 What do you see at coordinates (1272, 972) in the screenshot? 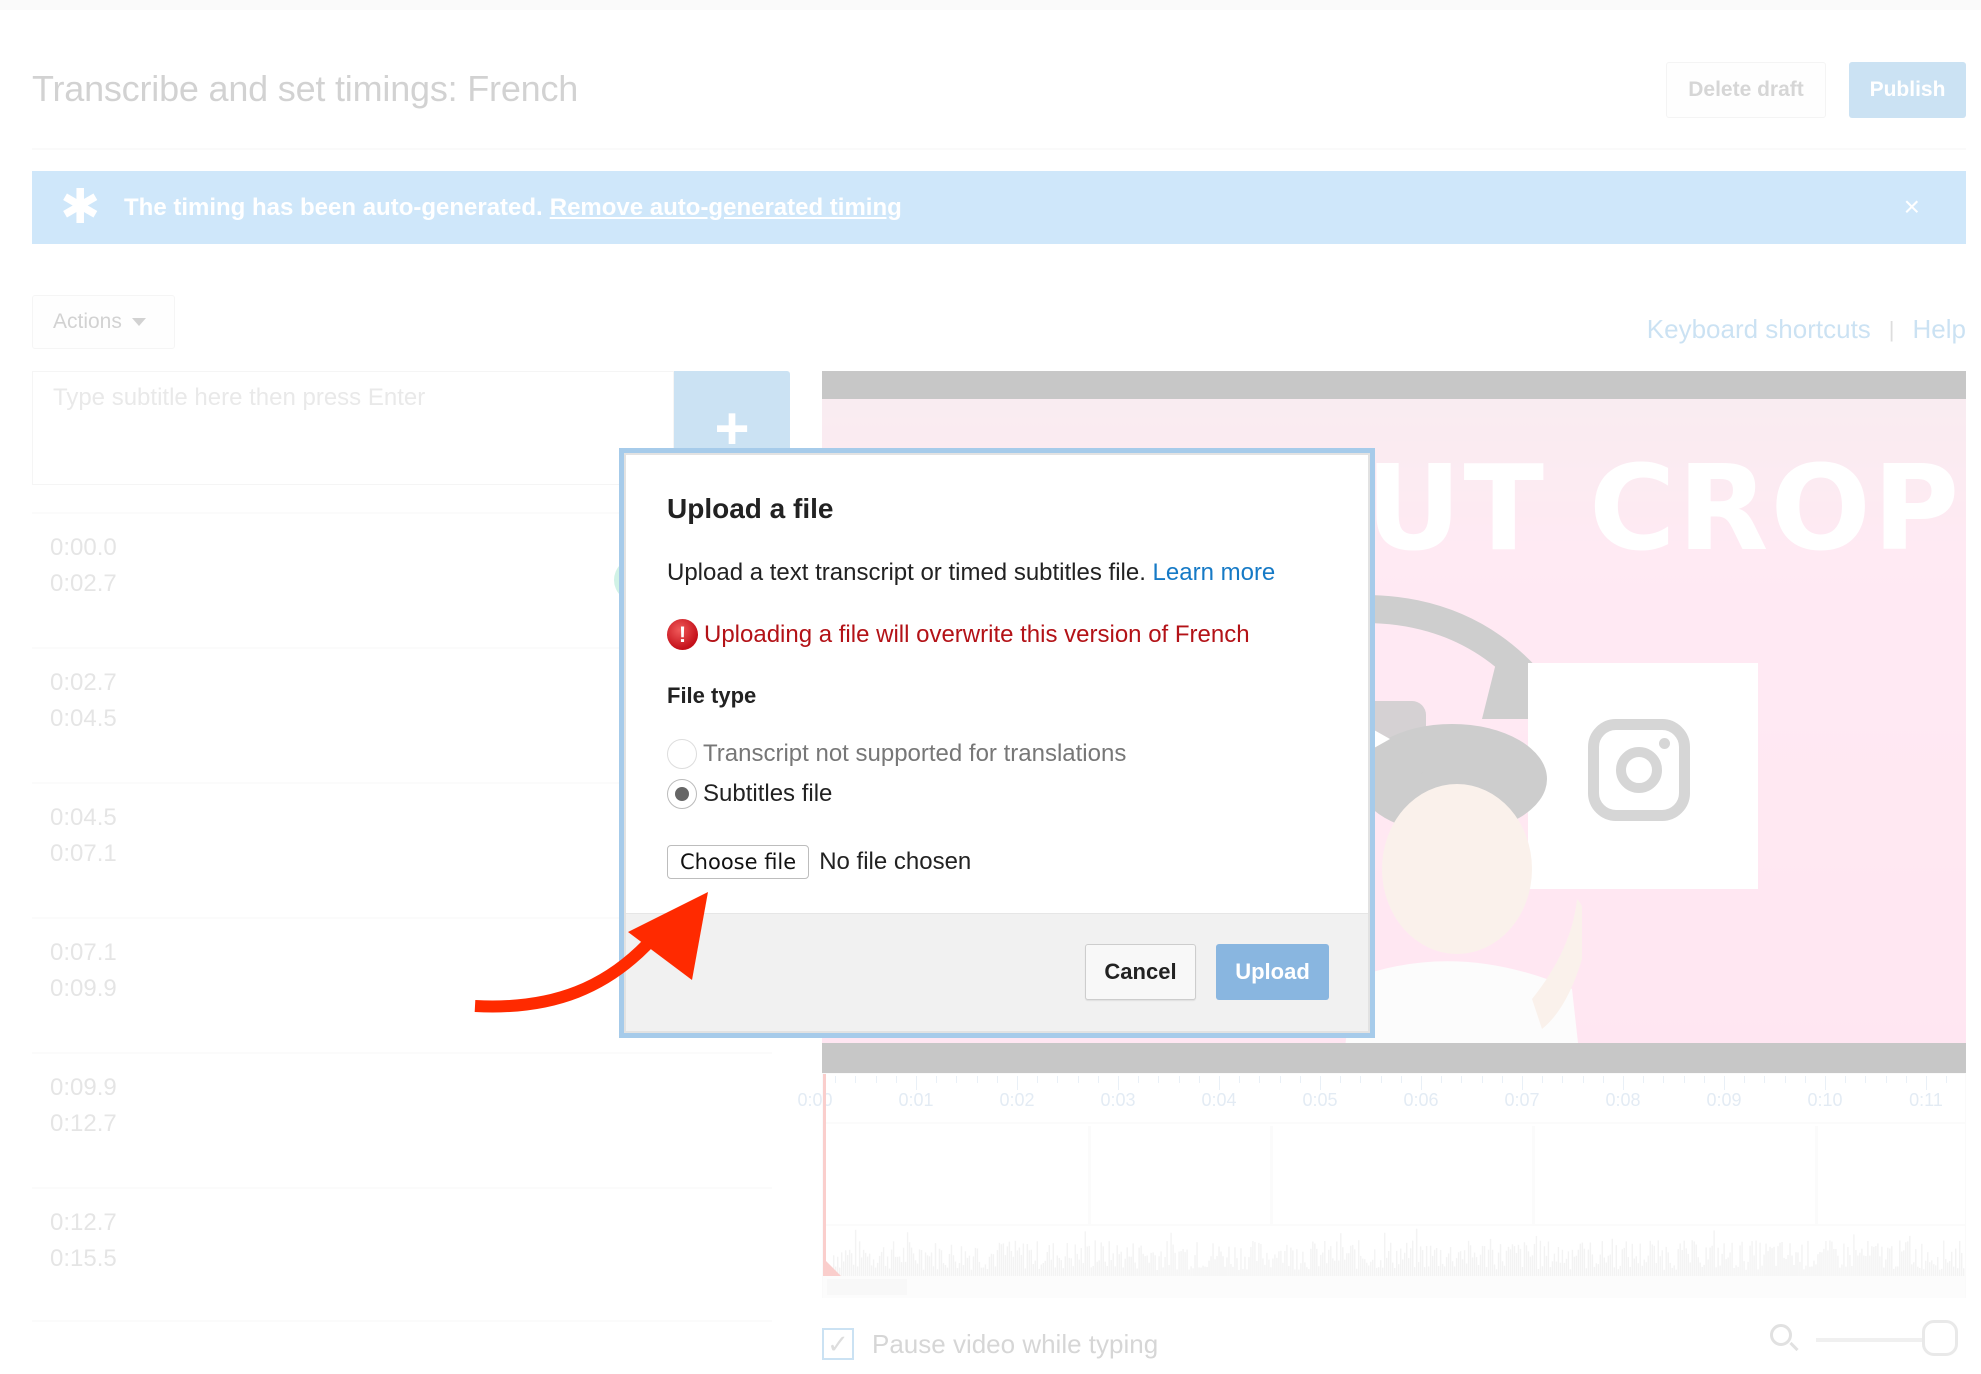
I see `upload-button: Upload` at bounding box center [1272, 972].